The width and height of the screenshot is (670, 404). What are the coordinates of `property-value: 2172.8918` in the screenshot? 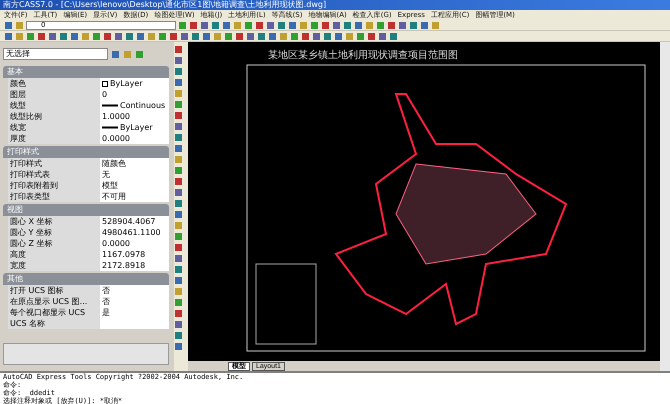 It's located at (134, 265).